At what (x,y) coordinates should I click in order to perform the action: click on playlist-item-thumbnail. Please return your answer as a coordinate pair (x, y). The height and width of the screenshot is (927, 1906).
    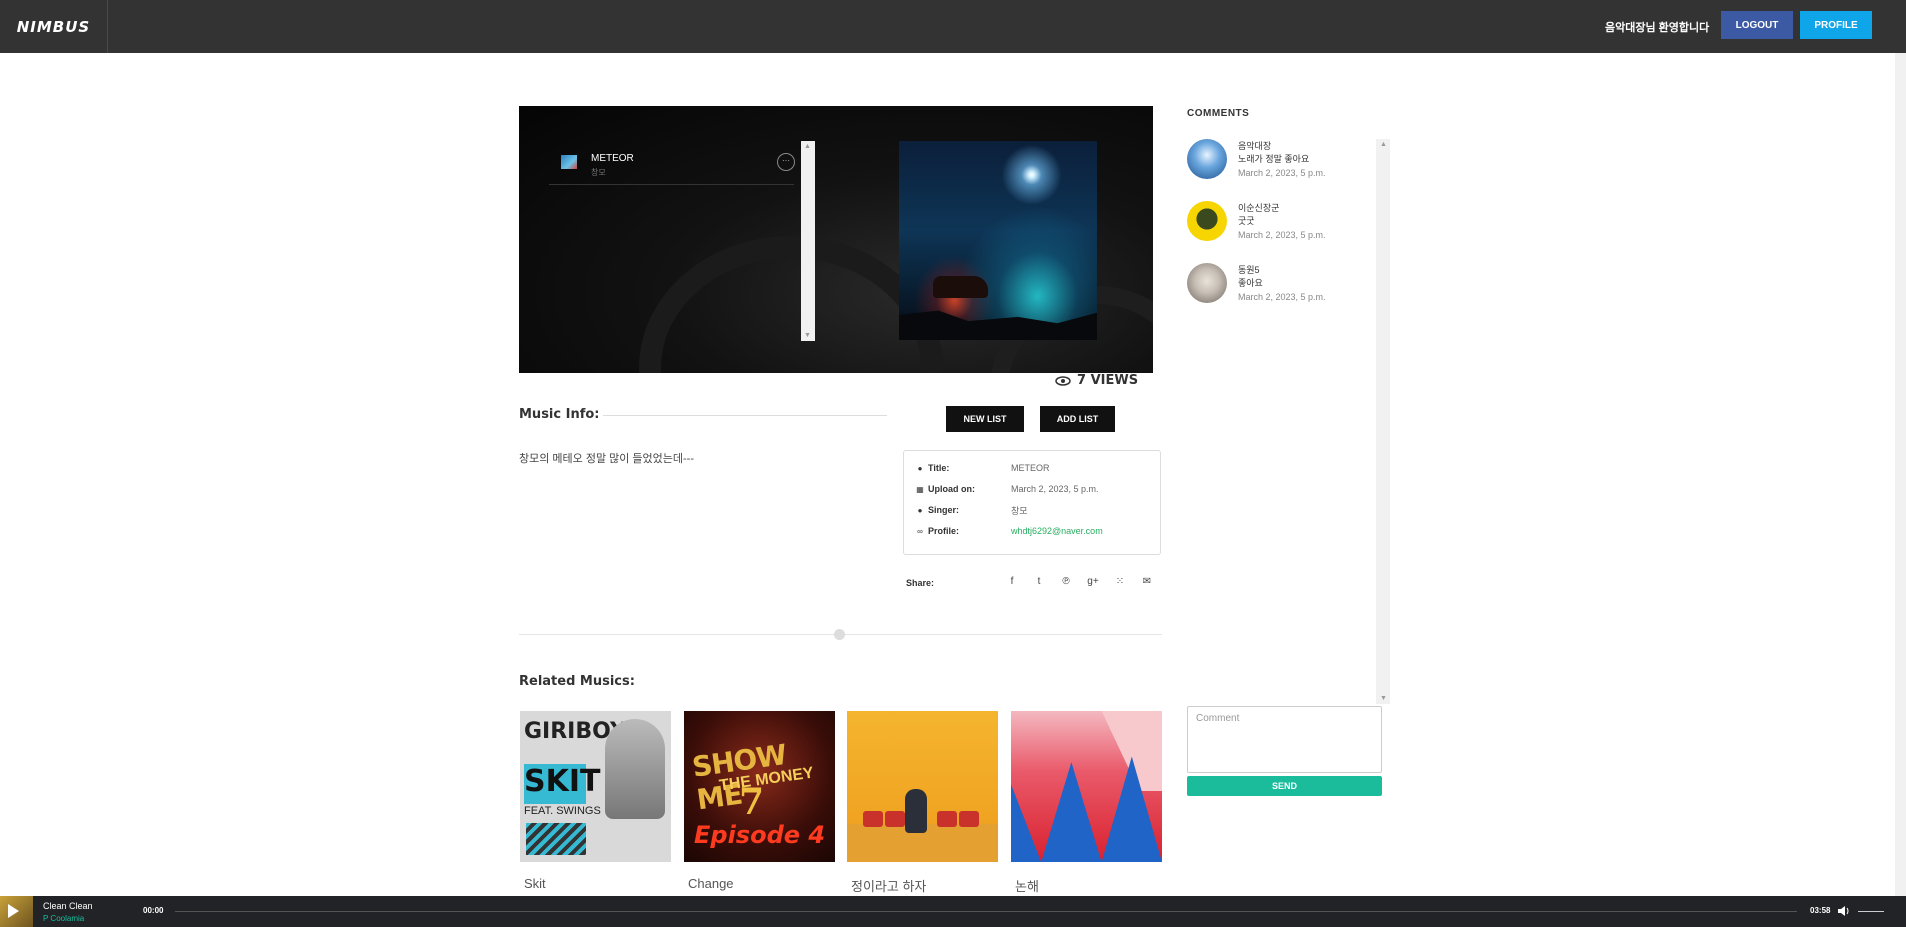
    Looking at the image, I should click on (569, 162).